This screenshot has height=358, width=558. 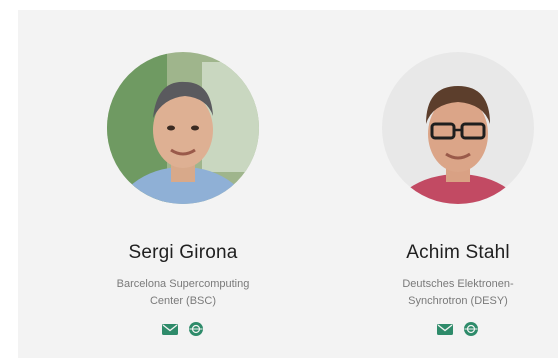 I want to click on person-name: Sergi Girona, so click(x=183, y=252).